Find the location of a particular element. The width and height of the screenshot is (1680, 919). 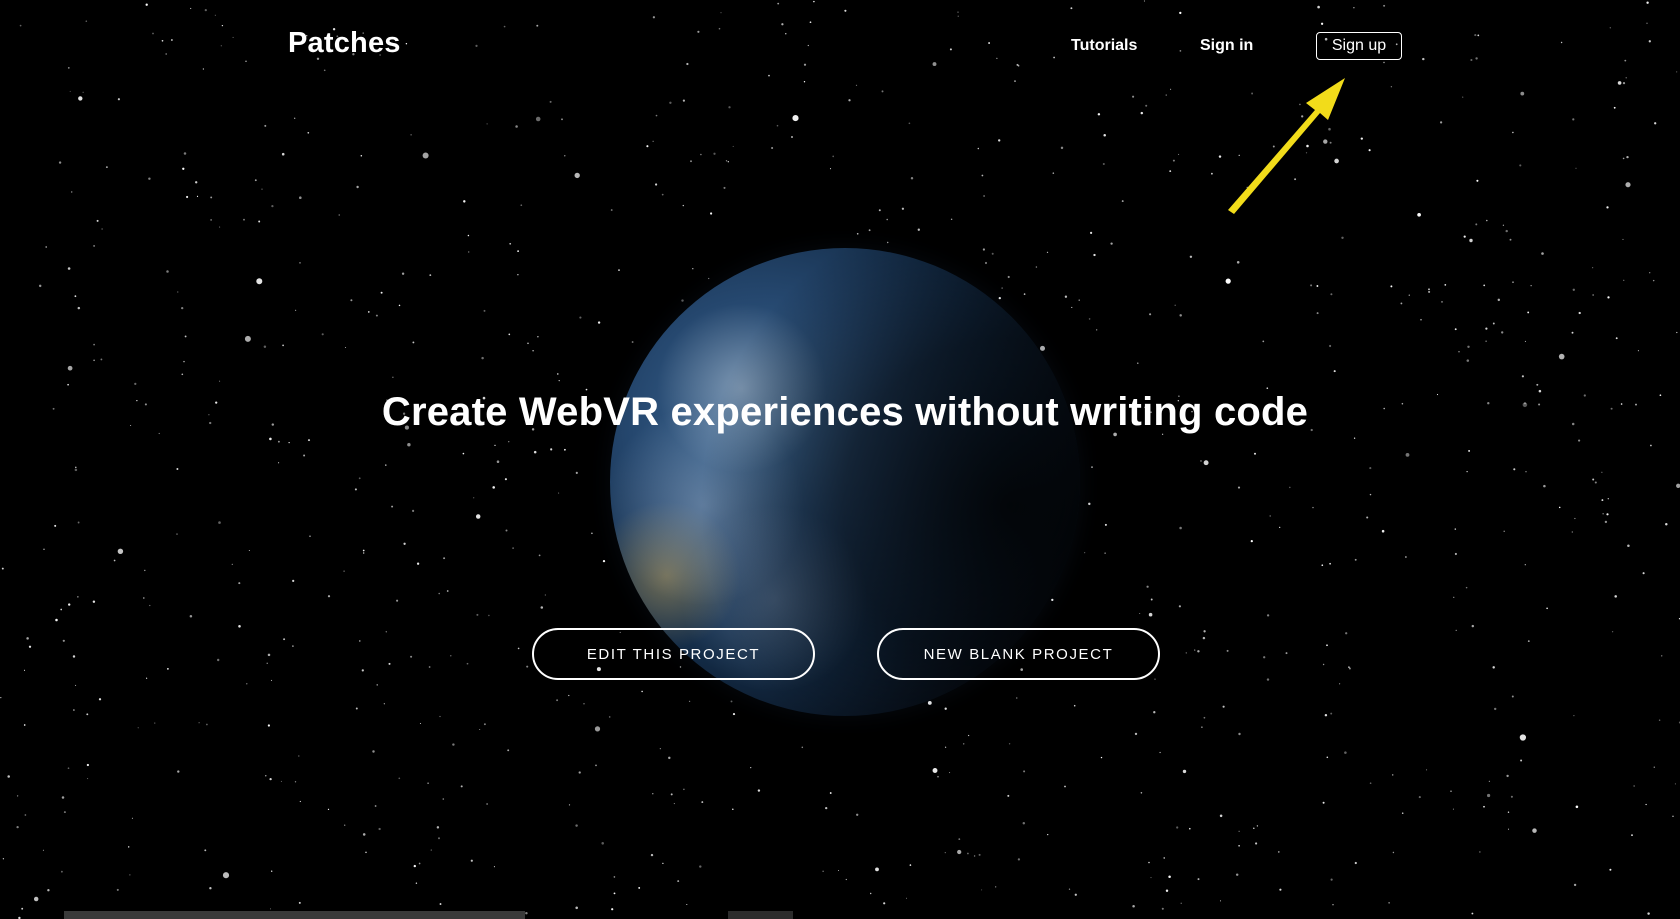

bottom-panel-left is located at coordinates (294, 915).